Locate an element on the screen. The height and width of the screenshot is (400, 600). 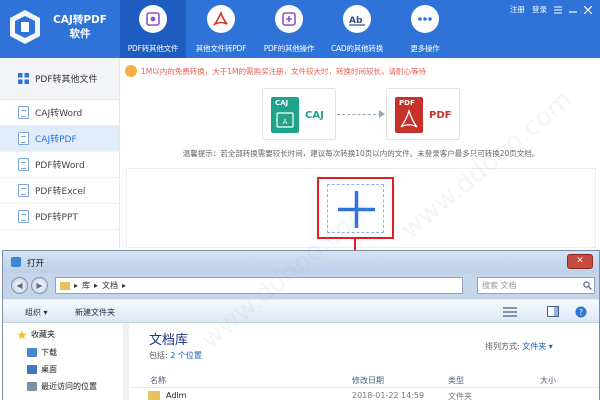
top-links: 注册 登录 is located at coordinates (551, 9).